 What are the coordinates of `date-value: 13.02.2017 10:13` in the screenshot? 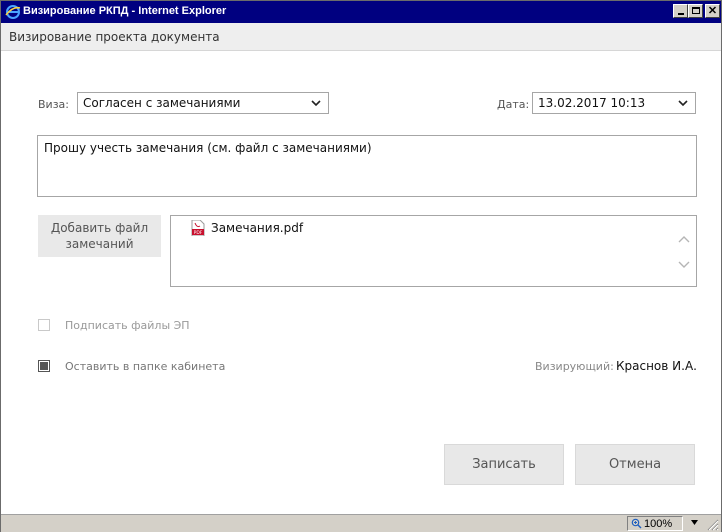 It's located at (592, 103).